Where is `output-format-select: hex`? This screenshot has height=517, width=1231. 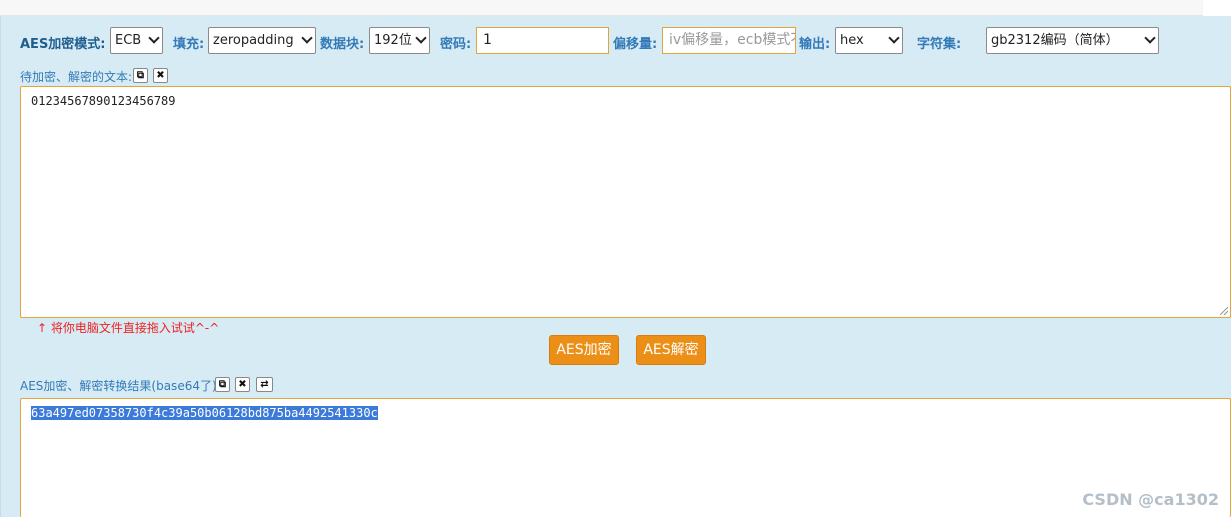 output-format-select: hex is located at coordinates (869, 40).